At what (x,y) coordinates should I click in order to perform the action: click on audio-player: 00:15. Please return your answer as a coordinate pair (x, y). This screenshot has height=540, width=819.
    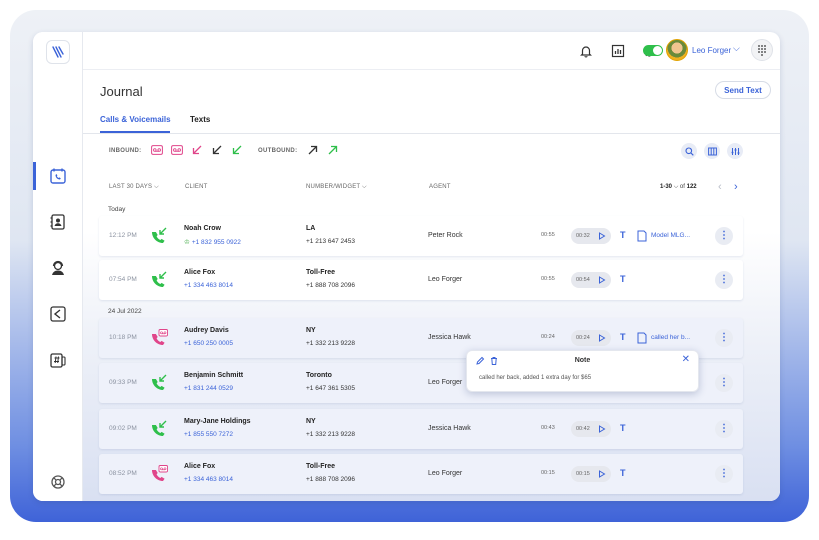
    Looking at the image, I should click on (591, 474).